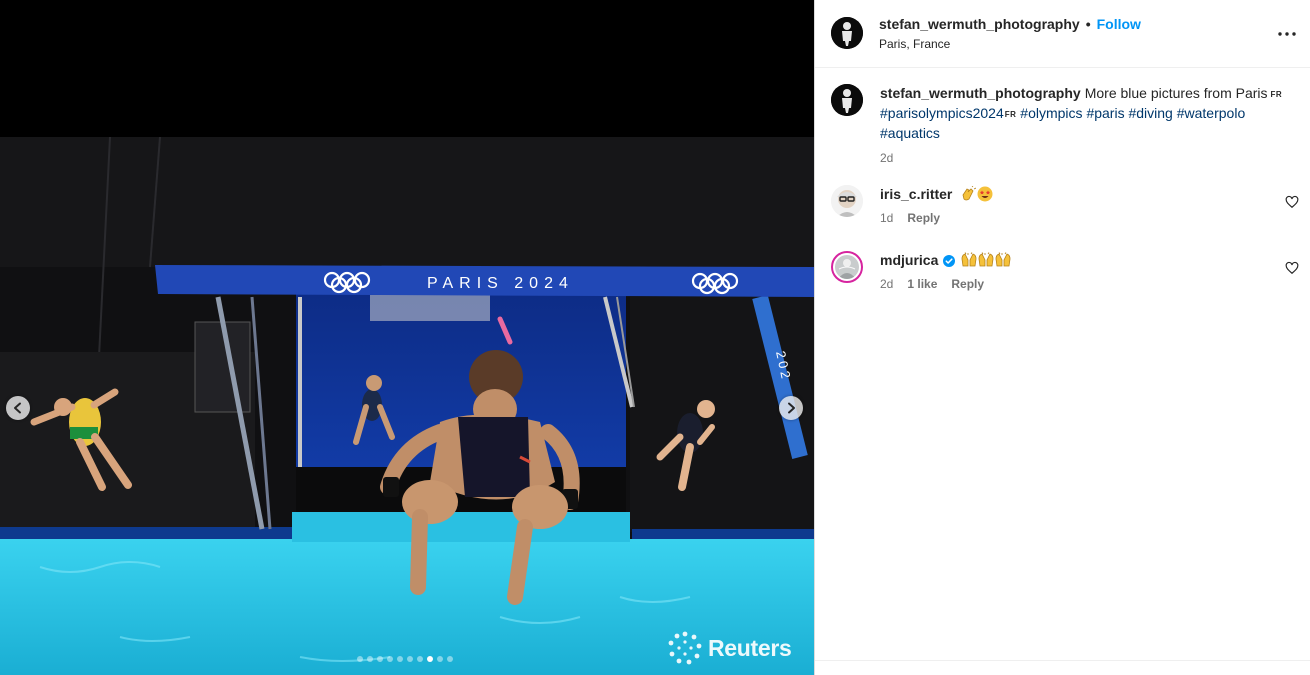 This screenshot has height=675, width=1310. Describe the element at coordinates (985, 194) in the screenshot. I see `star-struck-emoji-icon` at that location.